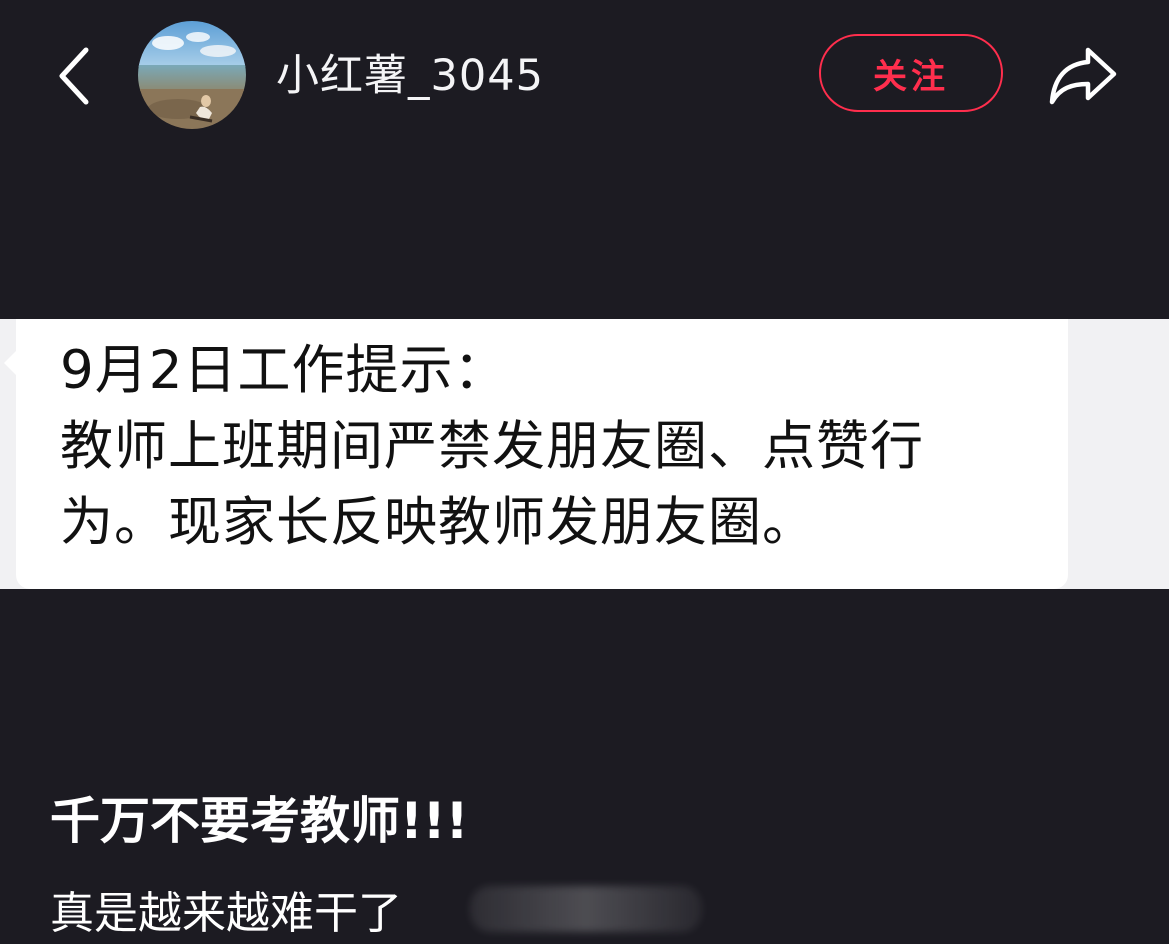 The image size is (1169, 944). I want to click on username: 小红薯_3045, so click(410, 76).